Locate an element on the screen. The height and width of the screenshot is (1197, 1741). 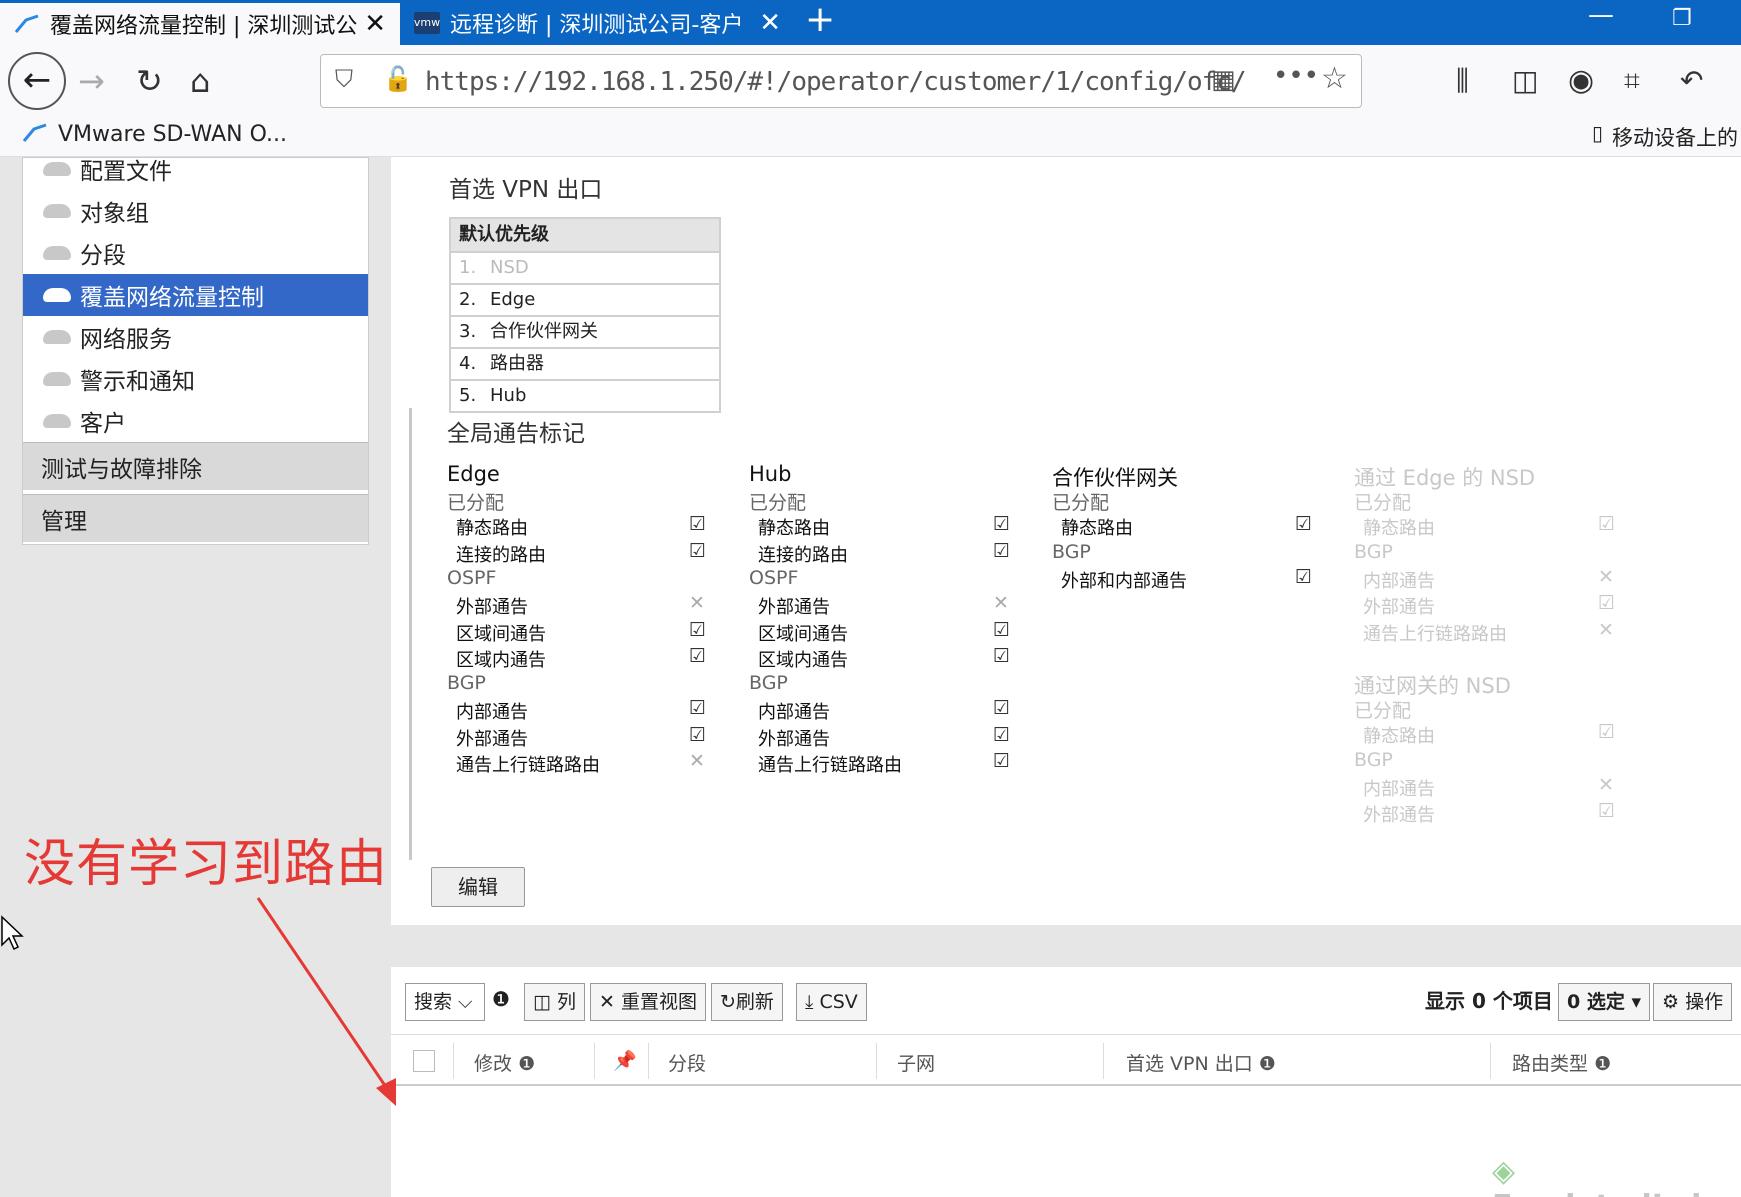
sidebar-item-label: 配置文件 is located at coordinates (126, 172).